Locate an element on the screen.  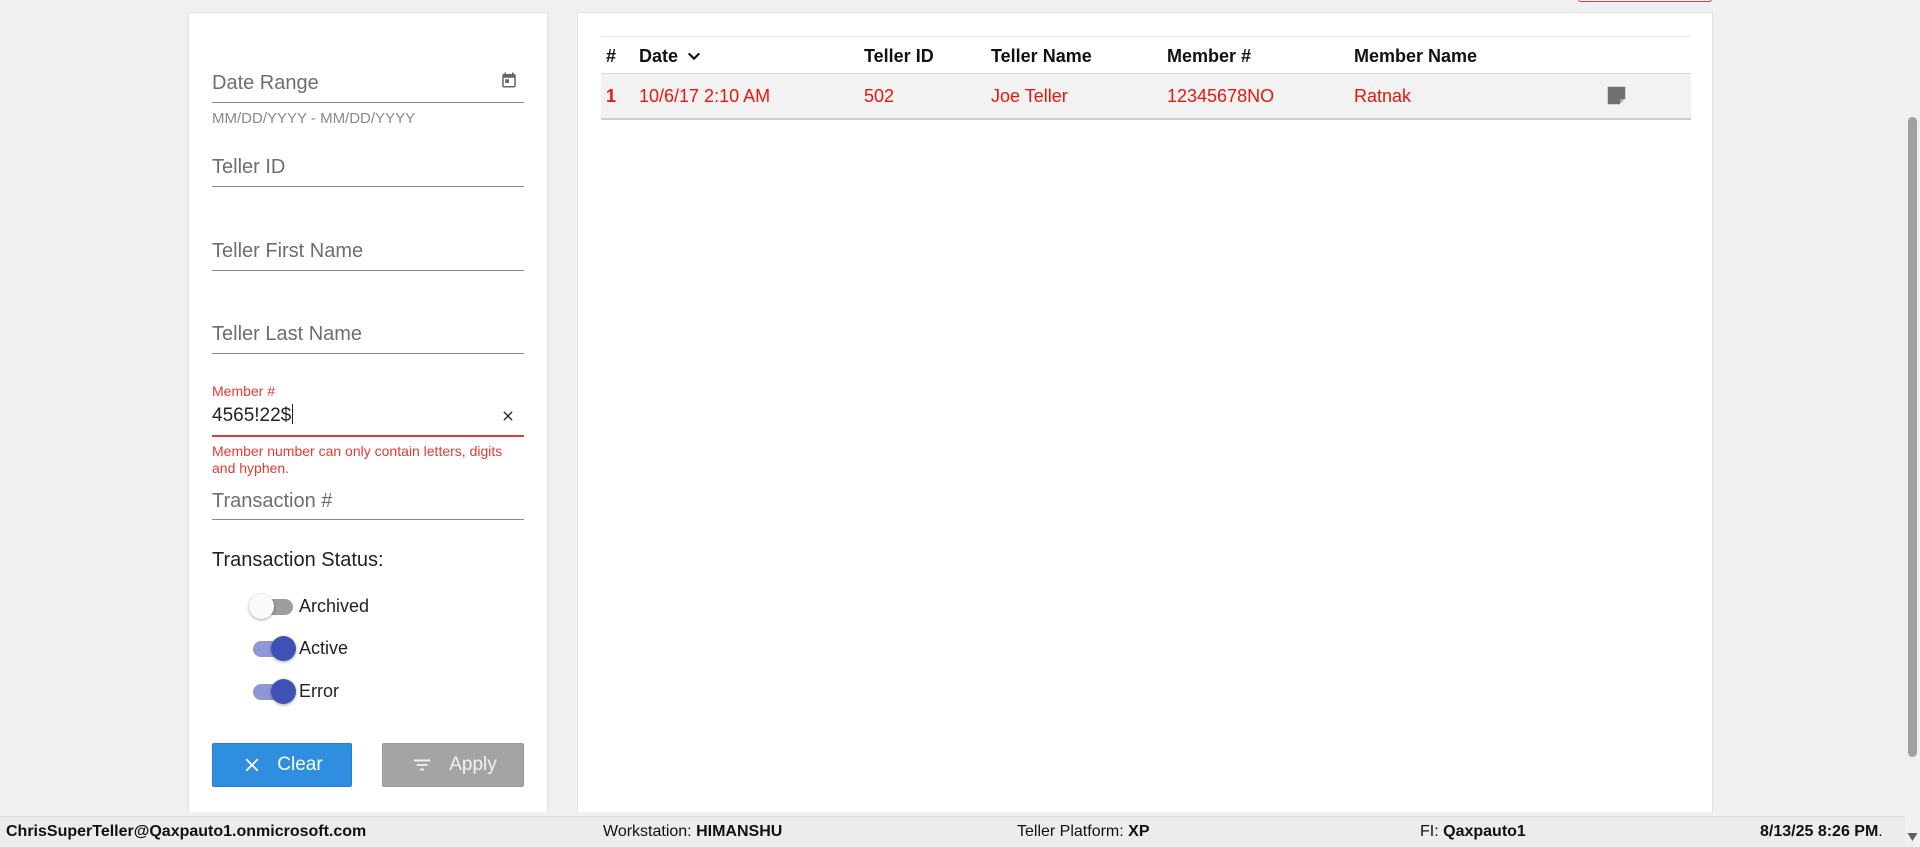
error-toggle is located at coordinates (272, 691).